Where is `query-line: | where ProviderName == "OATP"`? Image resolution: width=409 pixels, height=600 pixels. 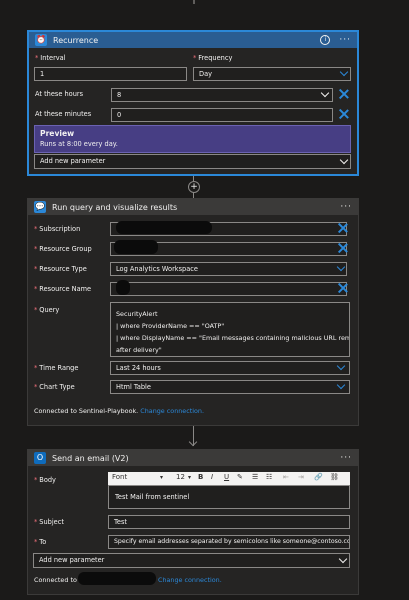
query-line: | where ProviderName == "OATP" is located at coordinates (170, 326).